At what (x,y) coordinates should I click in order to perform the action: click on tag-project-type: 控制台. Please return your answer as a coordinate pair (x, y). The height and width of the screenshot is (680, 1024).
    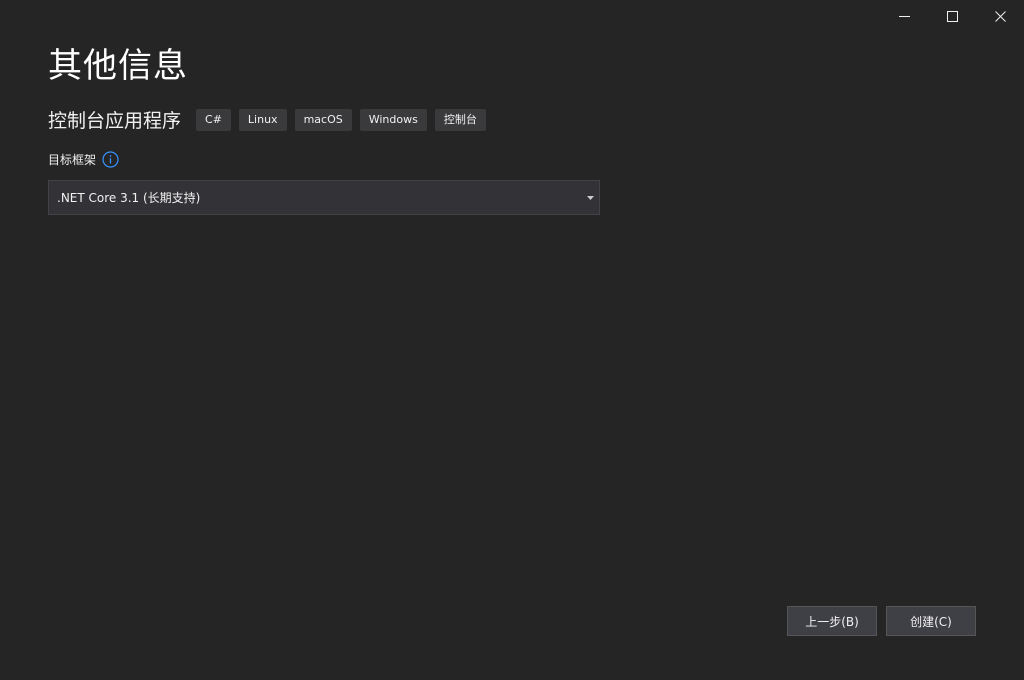
    Looking at the image, I should click on (460, 119).